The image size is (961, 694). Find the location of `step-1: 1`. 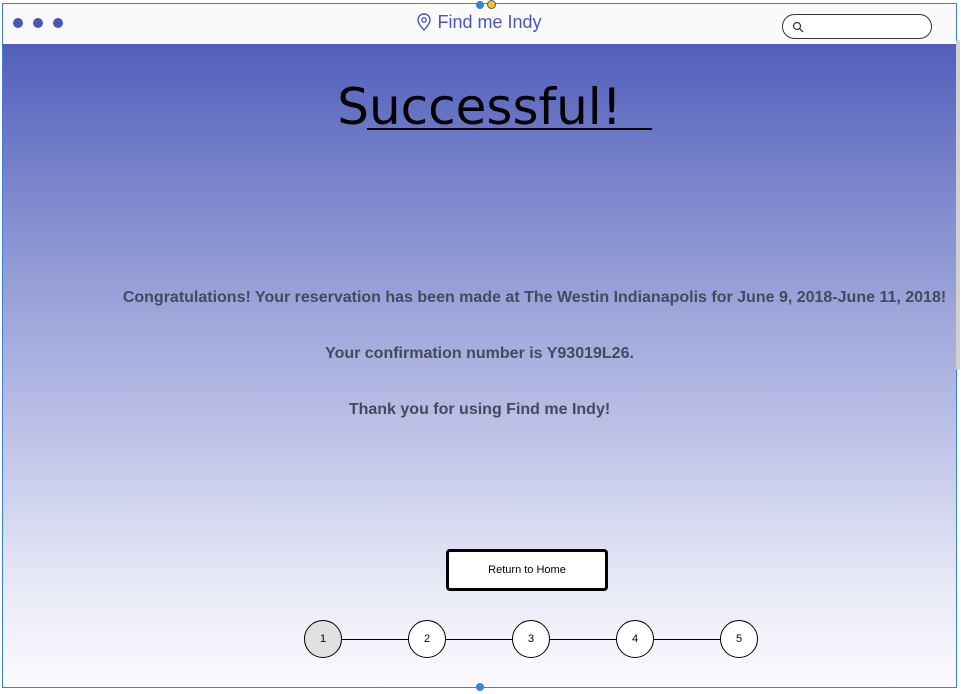

step-1: 1 is located at coordinates (323, 639).